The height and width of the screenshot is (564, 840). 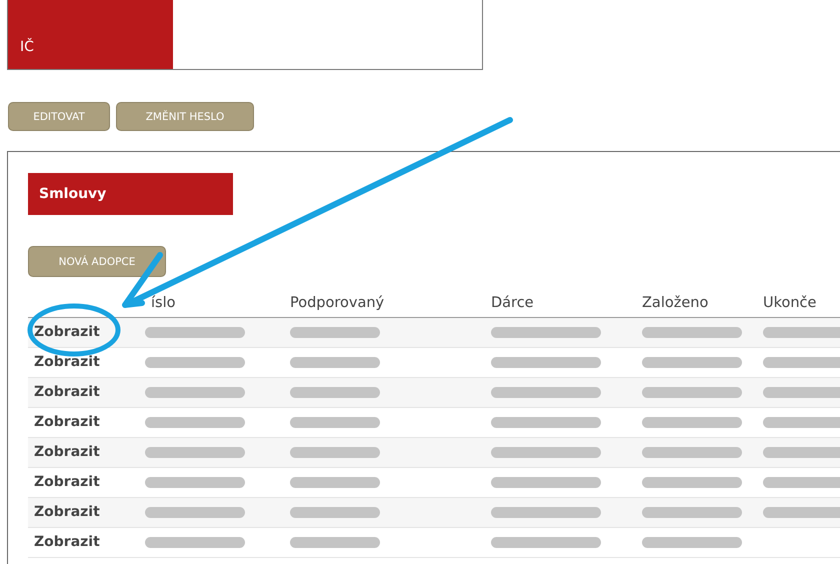 What do you see at coordinates (27, 47) in the screenshot?
I see `field-label: IČ` at bounding box center [27, 47].